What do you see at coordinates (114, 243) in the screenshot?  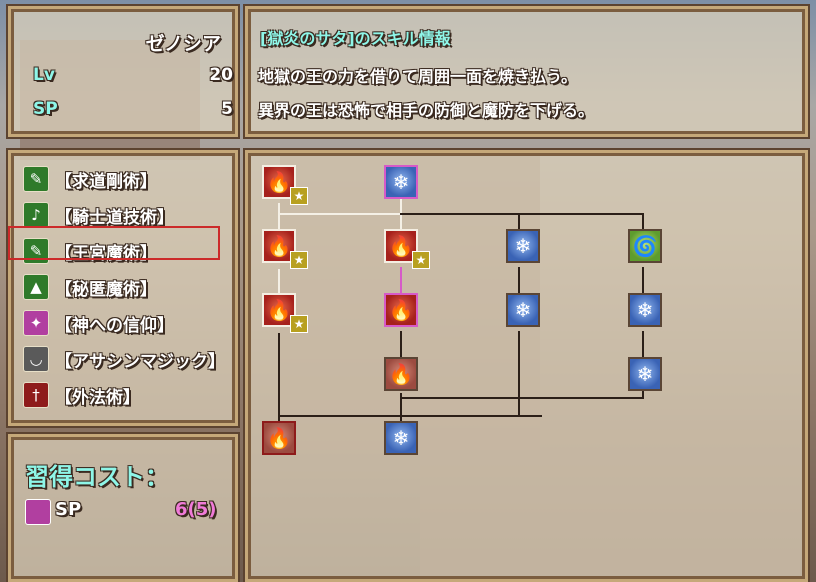 I see `category-selection-cursor` at bounding box center [114, 243].